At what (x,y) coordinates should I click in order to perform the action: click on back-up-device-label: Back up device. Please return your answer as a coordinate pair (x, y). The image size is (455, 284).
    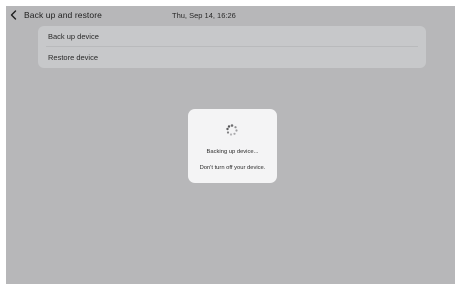
    Looking at the image, I should click on (73, 36).